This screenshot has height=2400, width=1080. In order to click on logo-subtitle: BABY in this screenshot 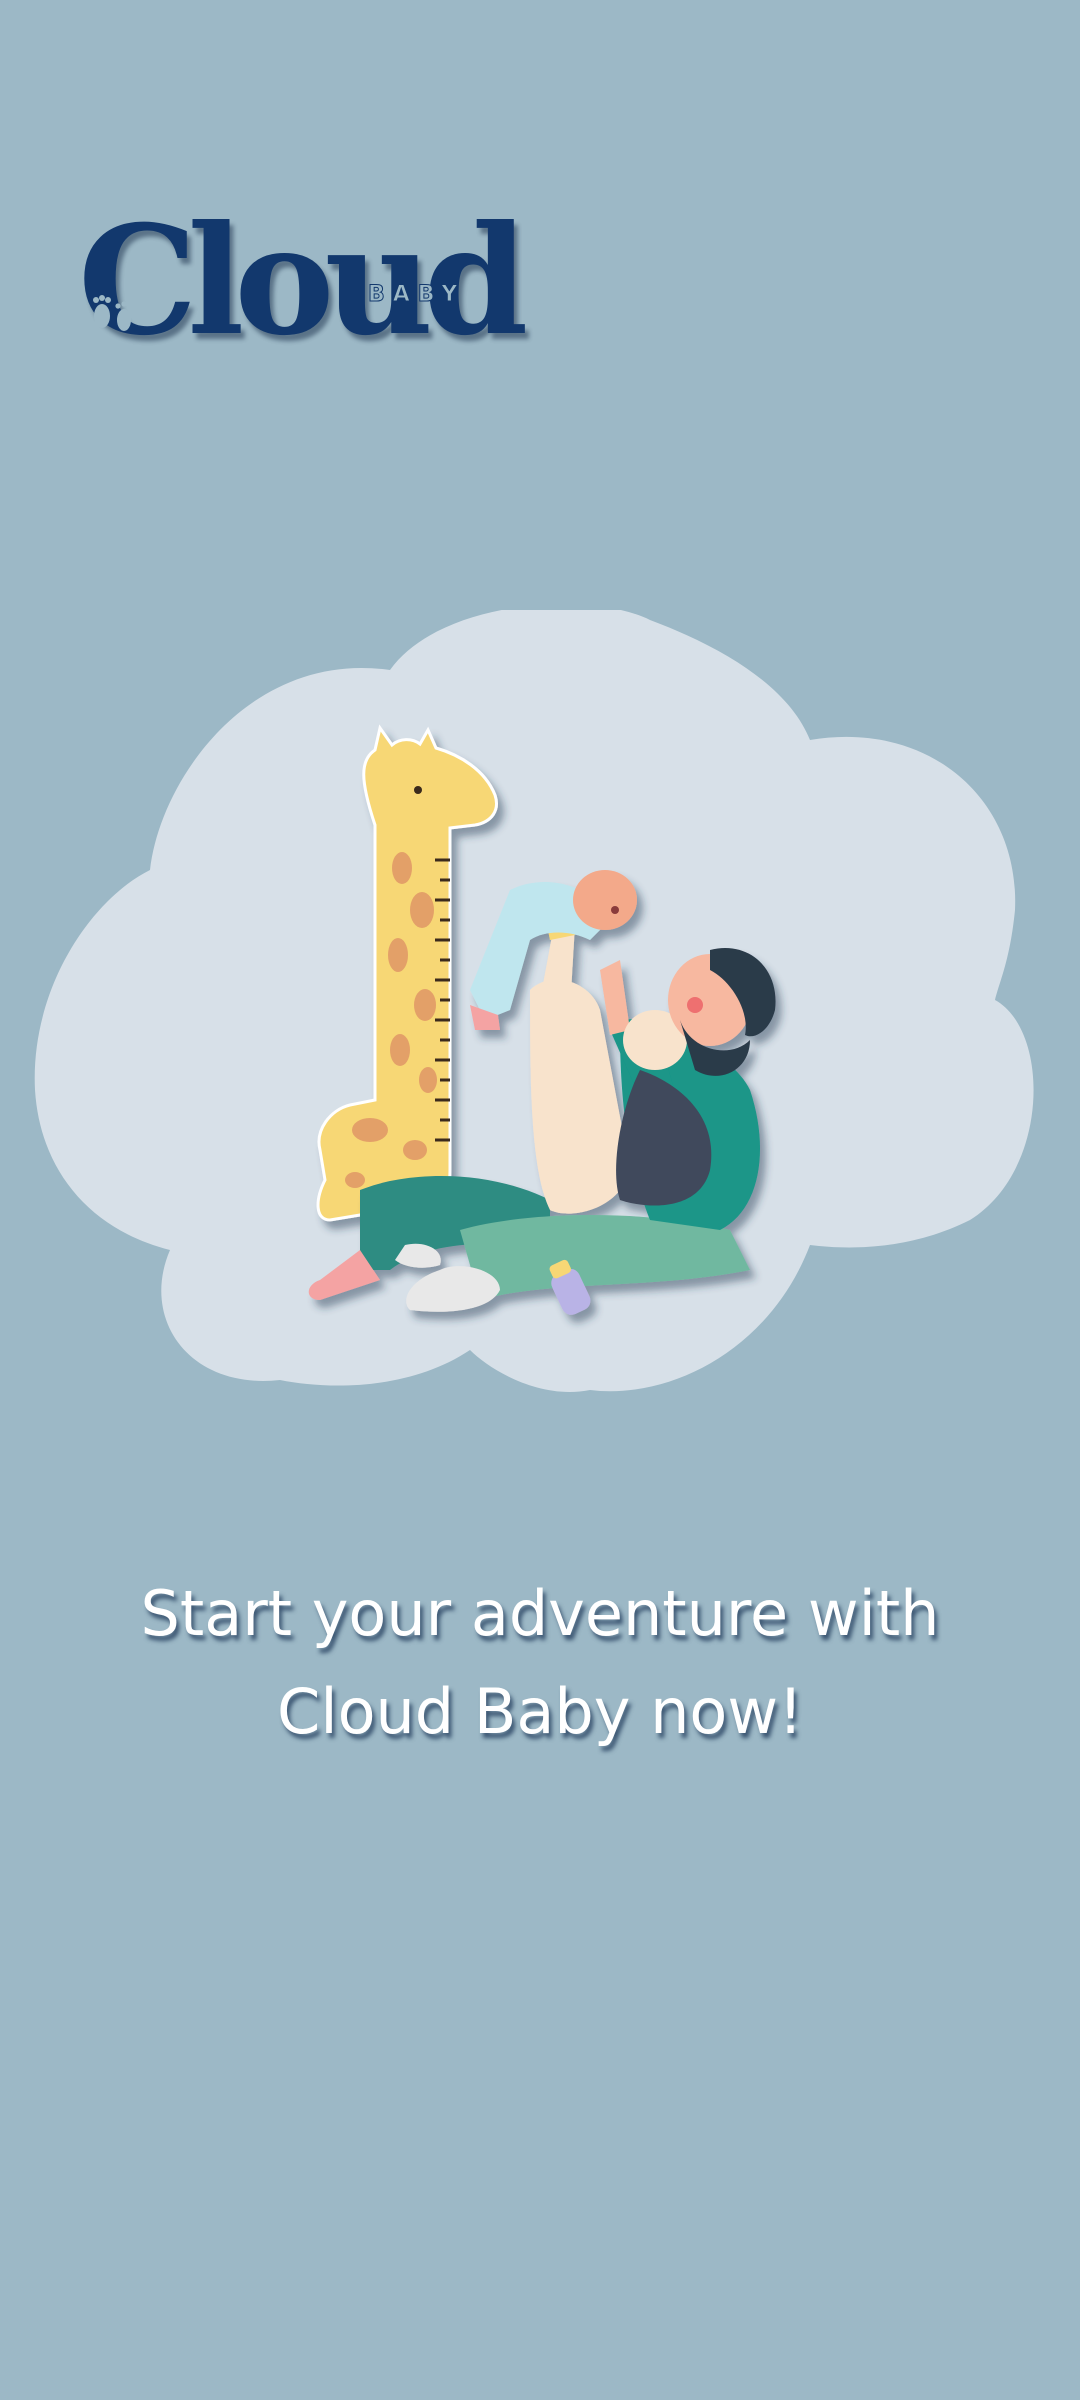, I will do `click(416, 295)`.